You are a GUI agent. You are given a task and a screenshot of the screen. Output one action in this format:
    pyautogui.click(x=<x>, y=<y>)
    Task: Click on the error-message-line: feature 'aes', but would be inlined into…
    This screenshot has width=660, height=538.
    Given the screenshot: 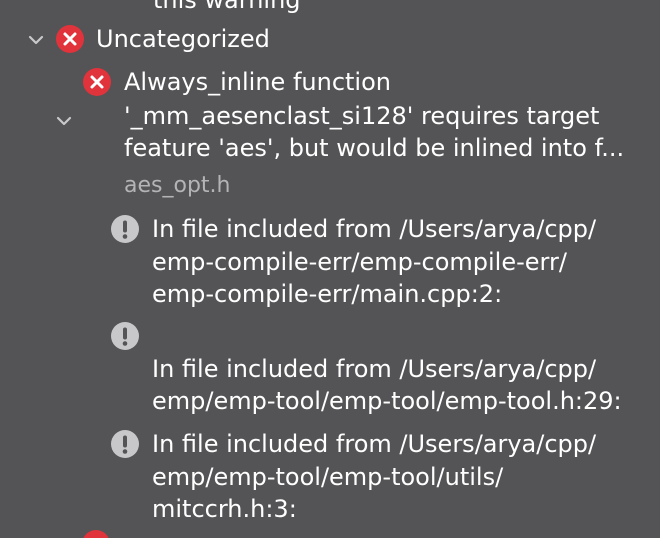 What is the action you would take?
    pyautogui.click(x=374, y=148)
    